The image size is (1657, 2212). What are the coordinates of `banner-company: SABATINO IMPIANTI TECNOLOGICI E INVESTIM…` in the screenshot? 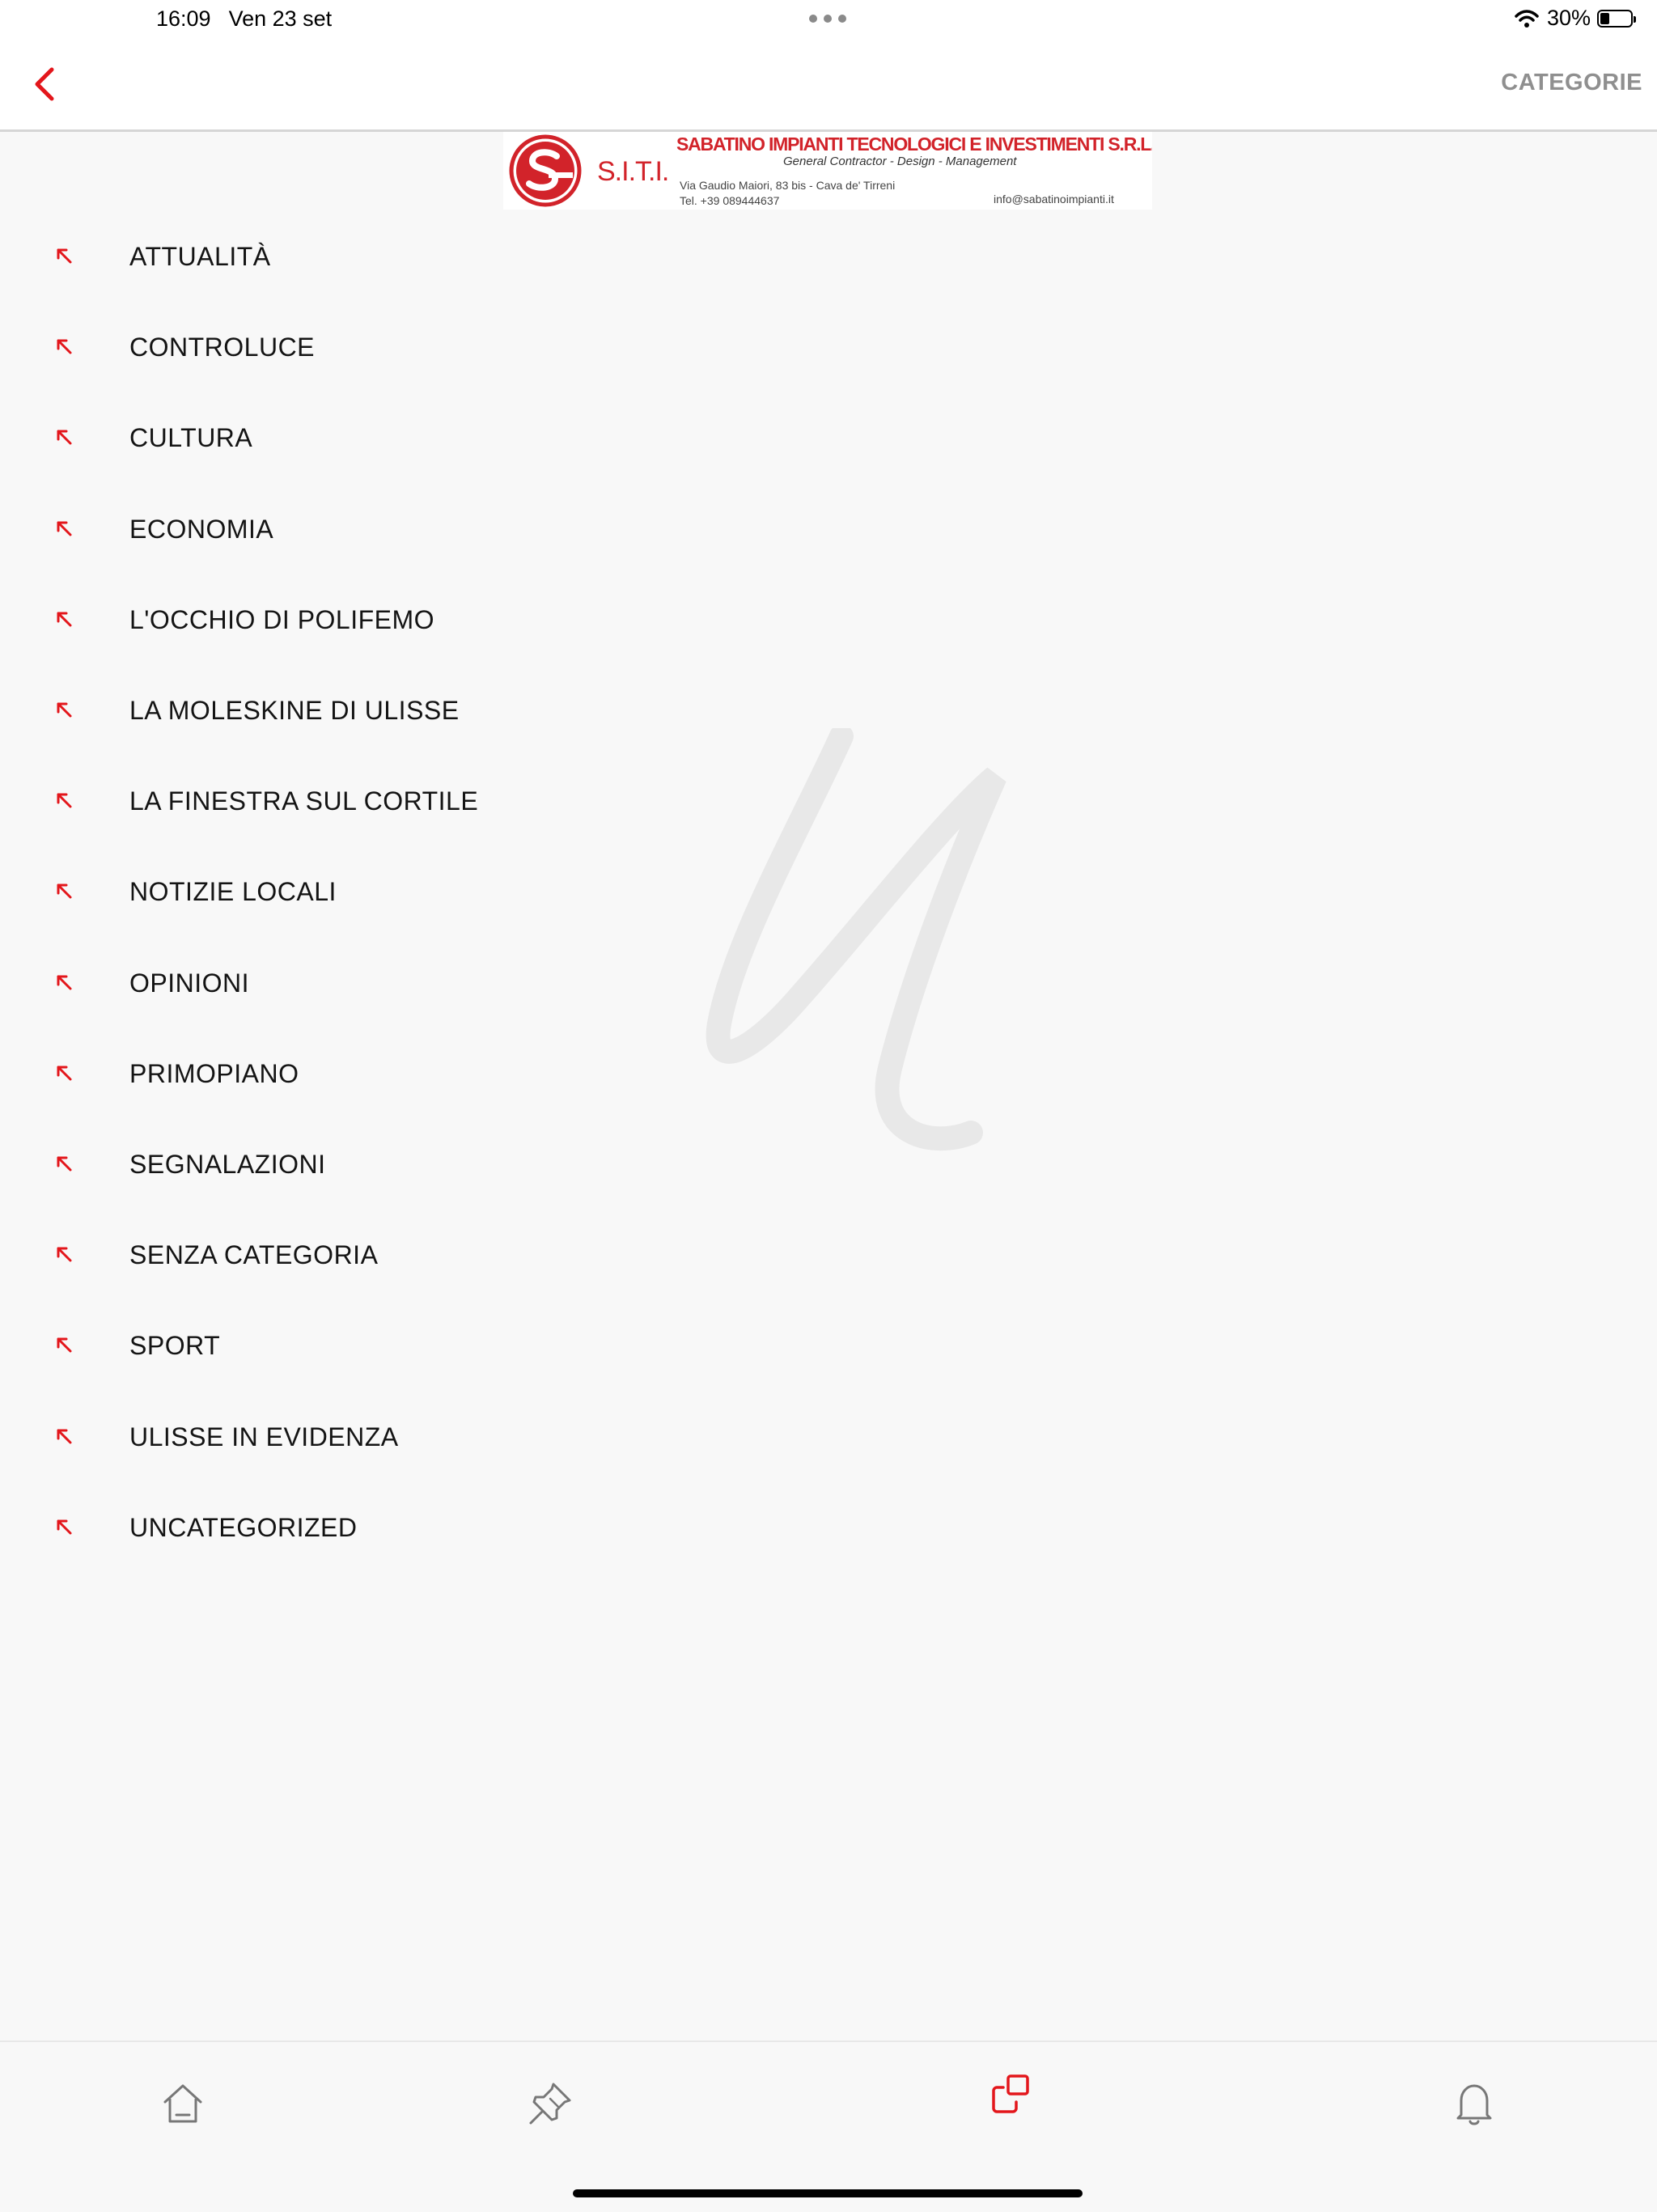 It's located at (914, 144).